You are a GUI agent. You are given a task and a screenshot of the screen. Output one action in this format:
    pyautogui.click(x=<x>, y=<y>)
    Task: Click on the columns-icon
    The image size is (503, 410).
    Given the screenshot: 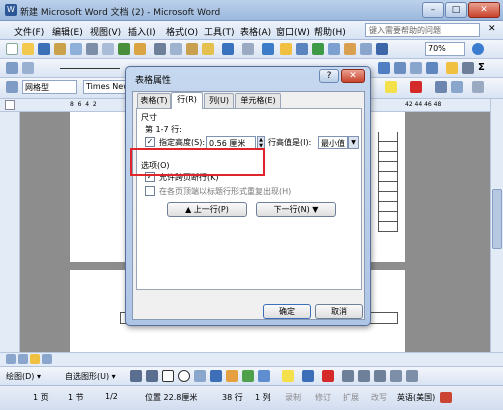 What is the action you would take?
    pyautogui.click(x=334, y=49)
    